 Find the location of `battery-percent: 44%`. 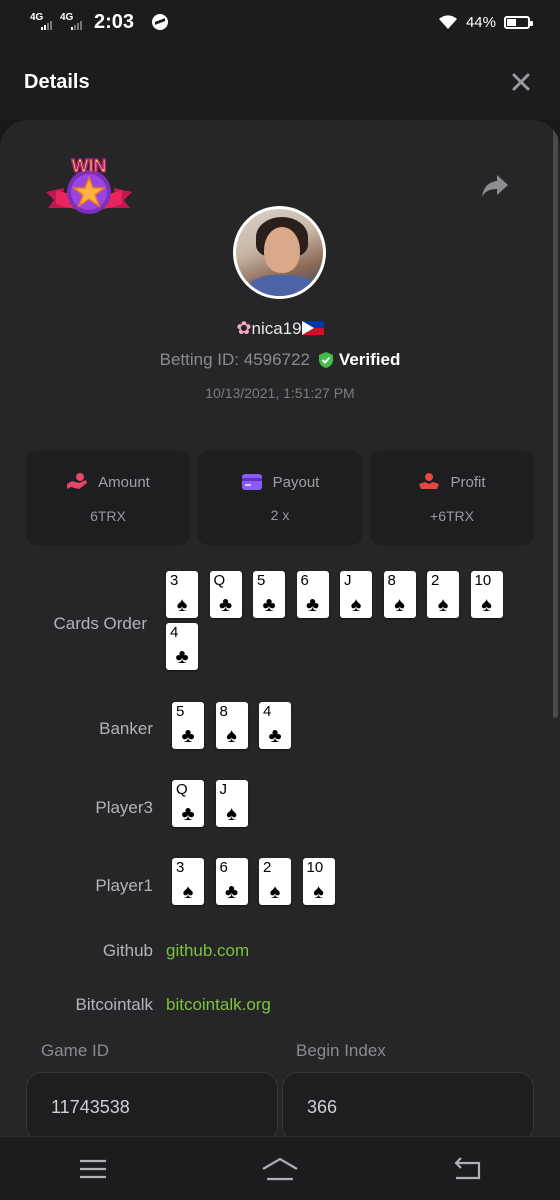

battery-percent: 44% is located at coordinates (480, 22).